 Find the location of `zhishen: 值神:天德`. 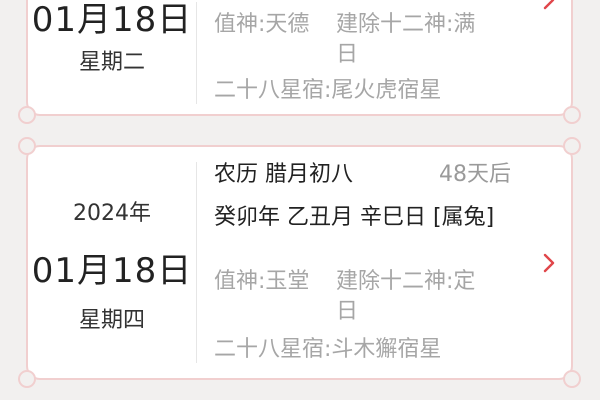

zhishen: 值神:天德 is located at coordinates (262, 24).